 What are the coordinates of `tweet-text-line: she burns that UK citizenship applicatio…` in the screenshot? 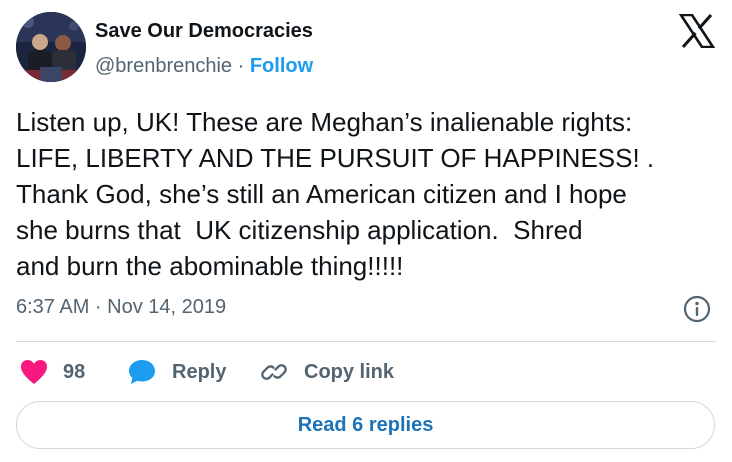 It's located at (299, 230).